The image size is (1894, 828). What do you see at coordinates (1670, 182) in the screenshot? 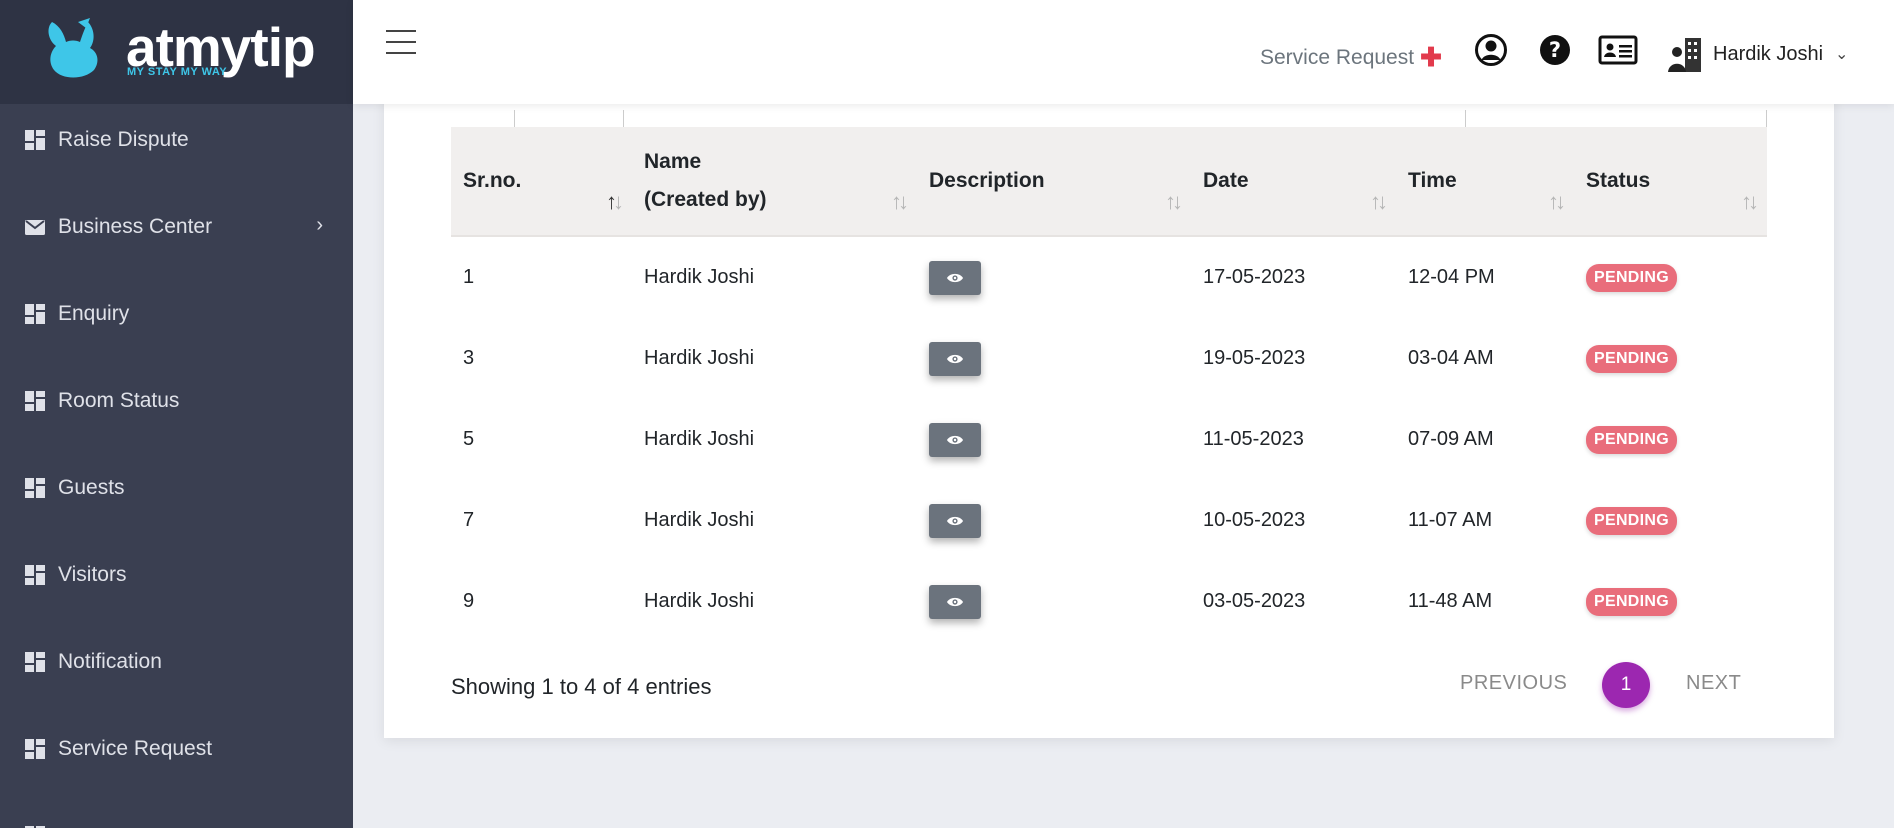
I see `column-header-status: Status ↑↓` at bounding box center [1670, 182].